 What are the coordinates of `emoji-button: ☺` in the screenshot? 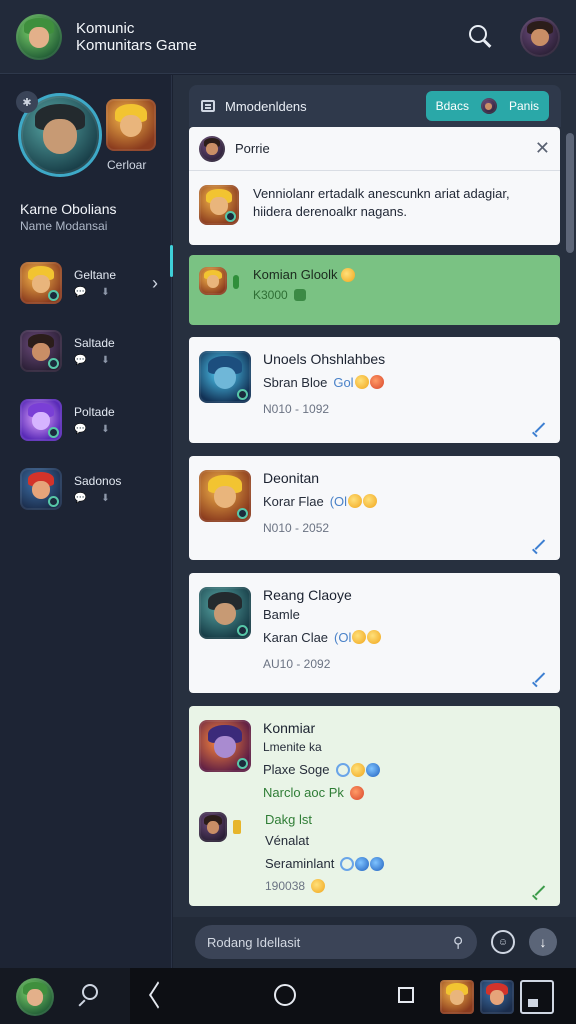 It's located at (503, 942).